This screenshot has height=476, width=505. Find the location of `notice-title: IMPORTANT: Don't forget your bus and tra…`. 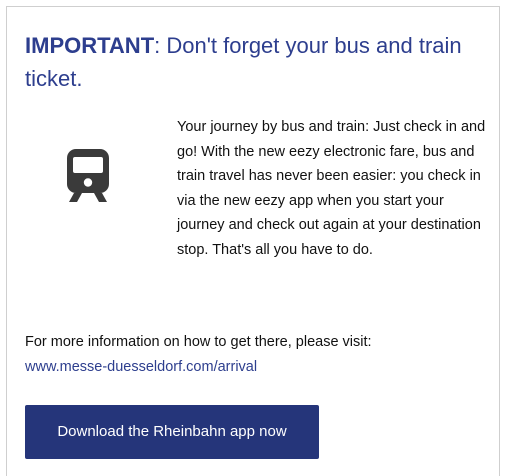

notice-title: IMPORTANT: Don't forget your bus and tra… is located at coordinates (255, 62).